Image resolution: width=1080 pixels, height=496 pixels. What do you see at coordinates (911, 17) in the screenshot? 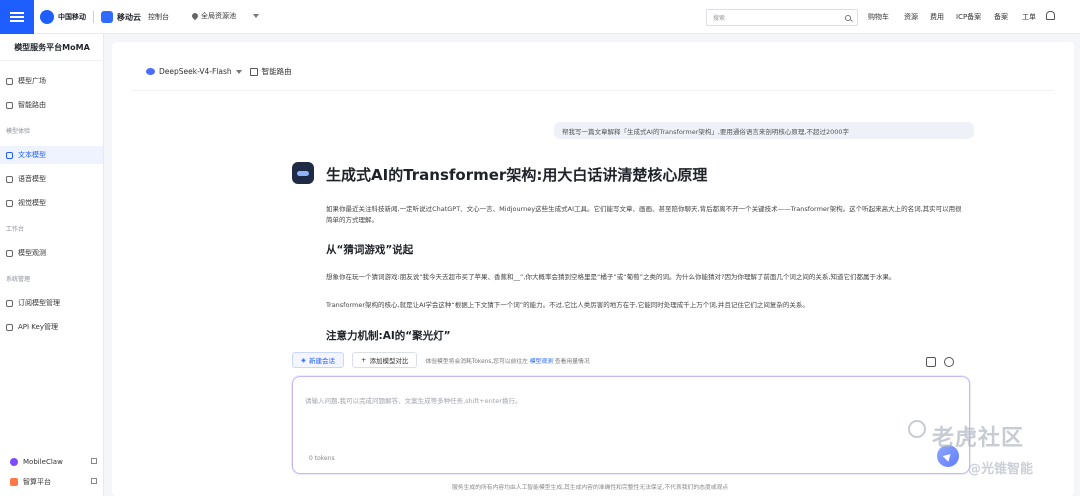
I see `resources-link: 资源` at bounding box center [911, 17].